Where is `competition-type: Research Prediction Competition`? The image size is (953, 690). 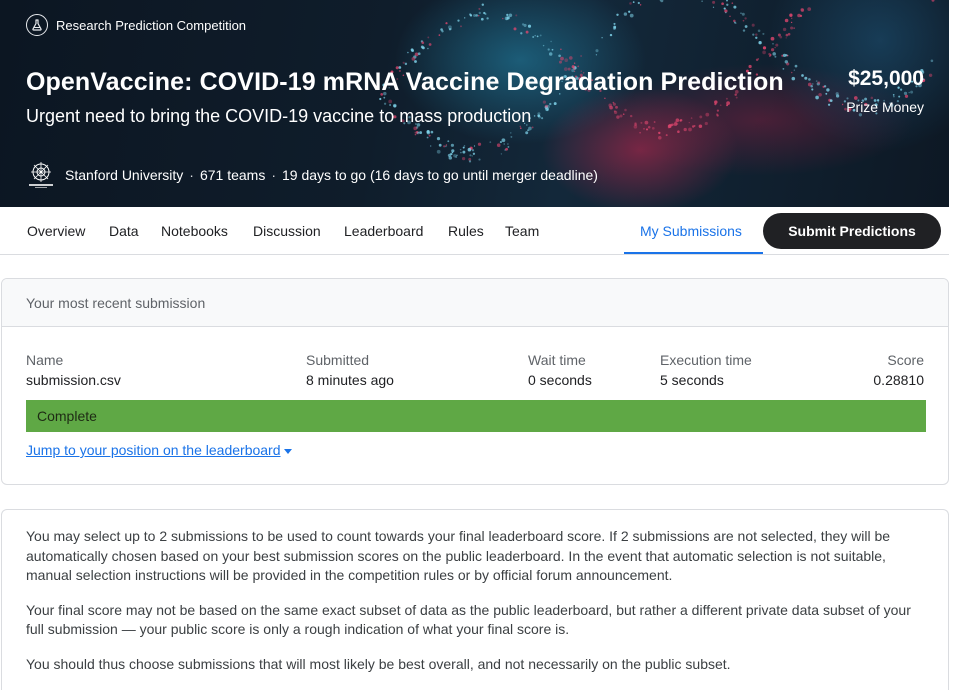
competition-type: Research Prediction Competition is located at coordinates (136, 25).